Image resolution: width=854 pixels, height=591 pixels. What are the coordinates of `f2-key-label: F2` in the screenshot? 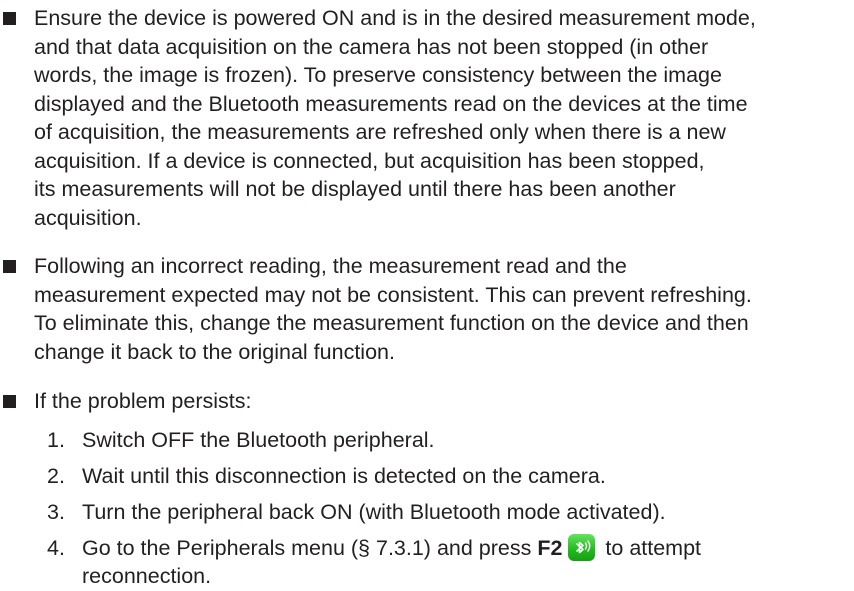 It's located at (550, 548).